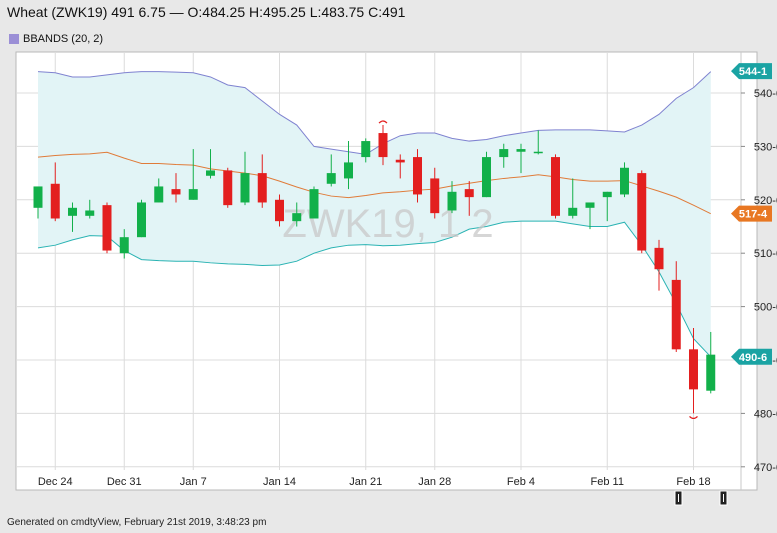 The width and height of the screenshot is (777, 533). I want to click on price-tag-label: 544-1, so click(753, 72).